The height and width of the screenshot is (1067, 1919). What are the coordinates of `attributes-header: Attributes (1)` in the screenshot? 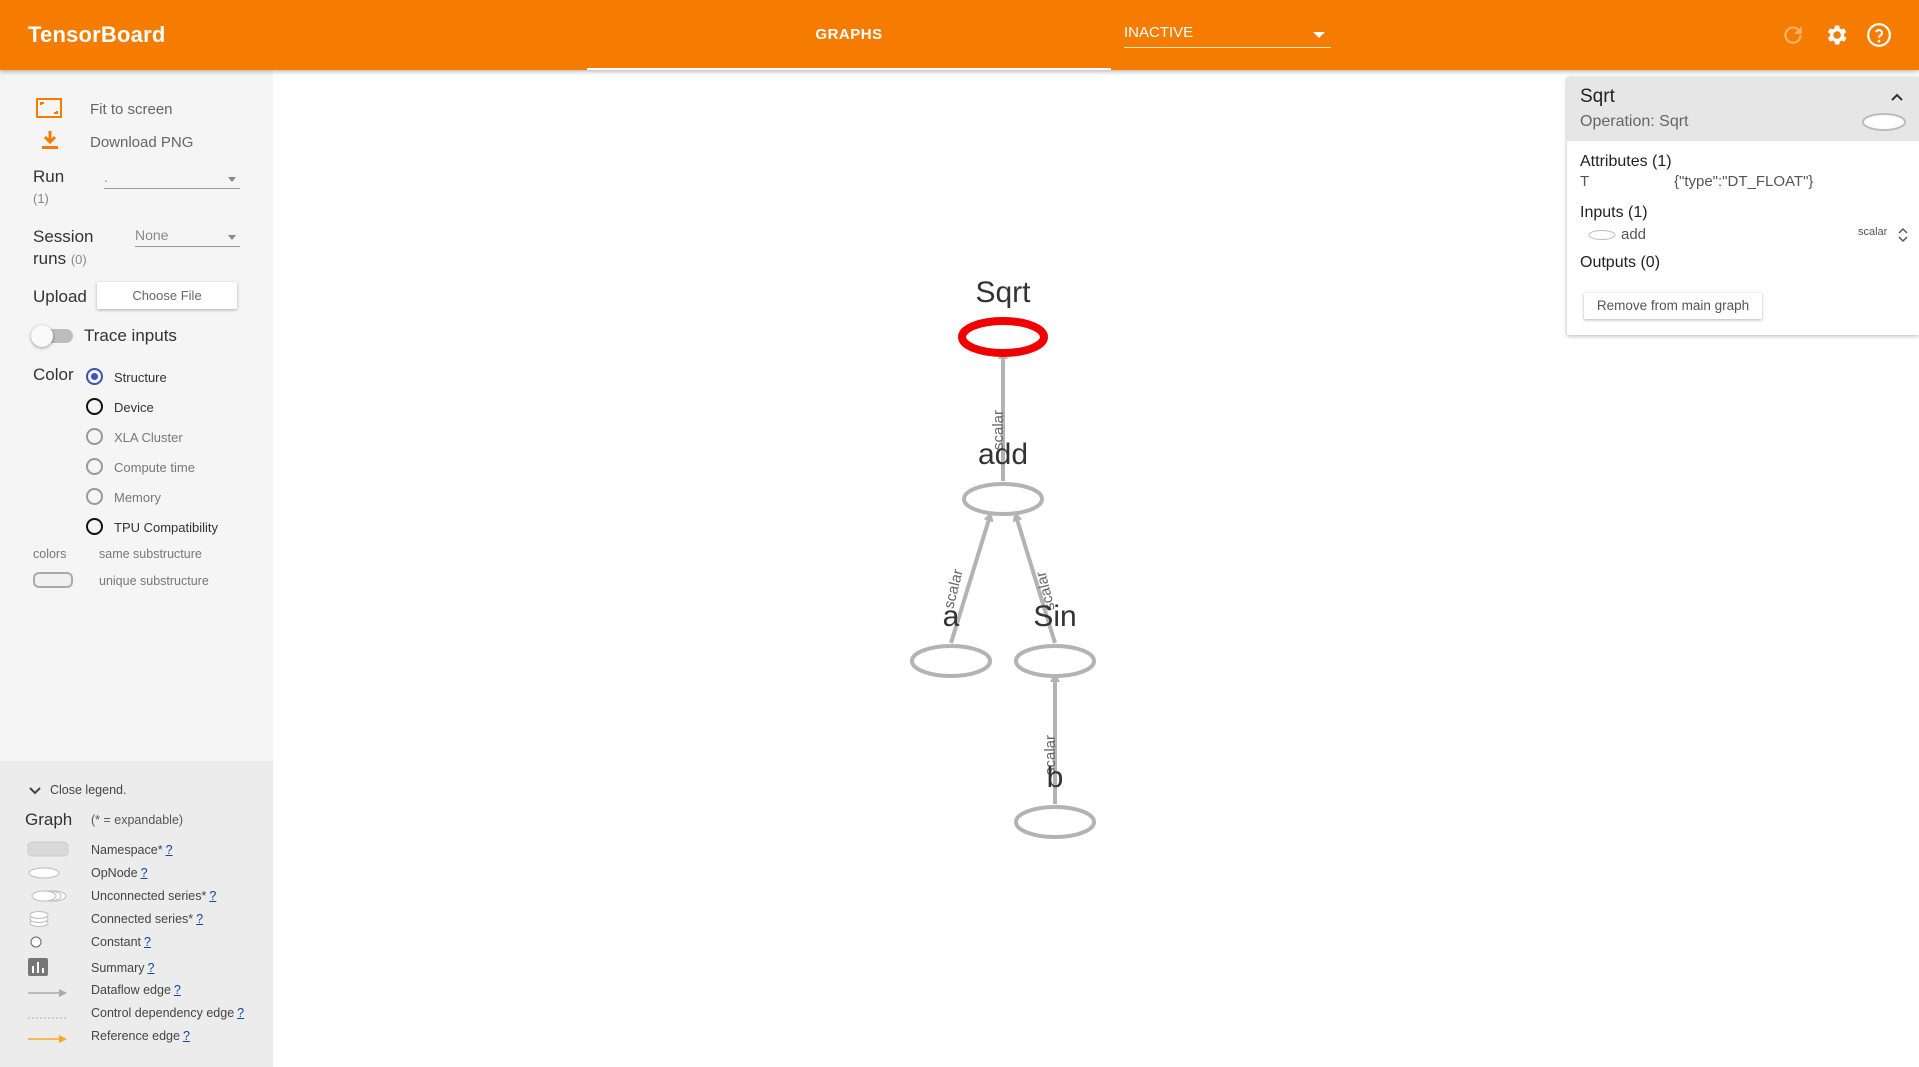 It's located at (1626, 161).